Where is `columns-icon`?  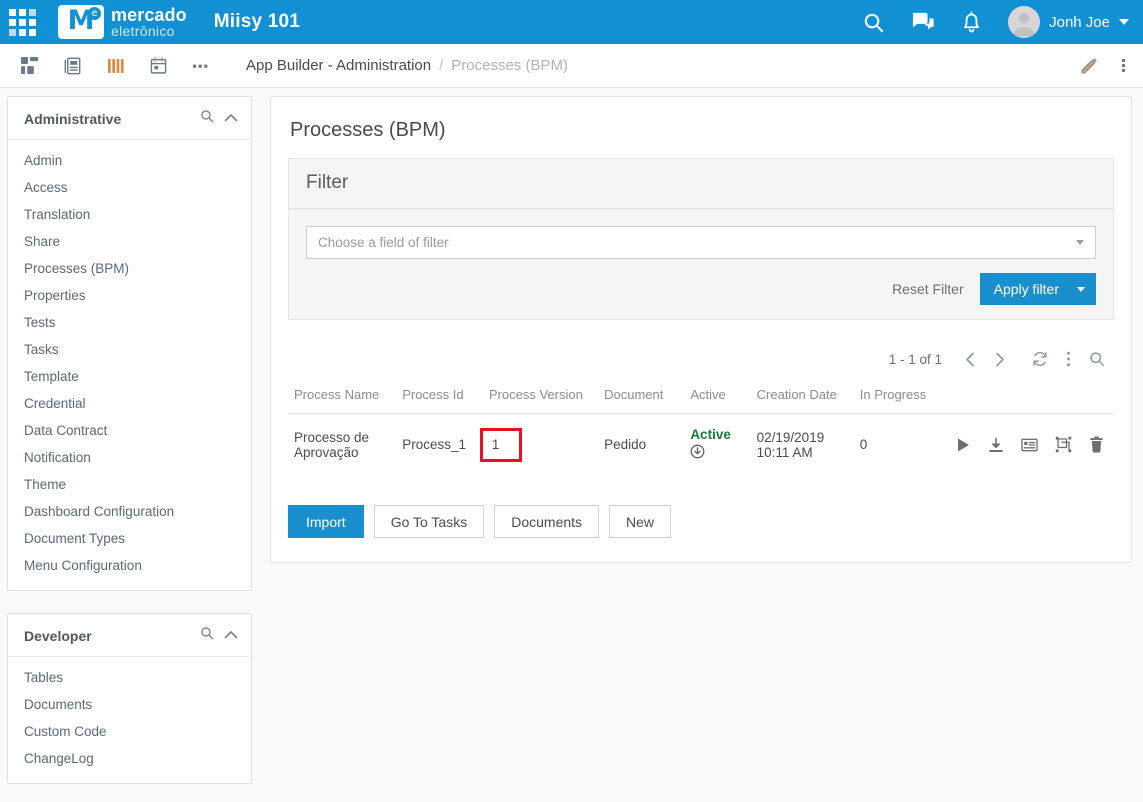
columns-icon is located at coordinates (115, 66).